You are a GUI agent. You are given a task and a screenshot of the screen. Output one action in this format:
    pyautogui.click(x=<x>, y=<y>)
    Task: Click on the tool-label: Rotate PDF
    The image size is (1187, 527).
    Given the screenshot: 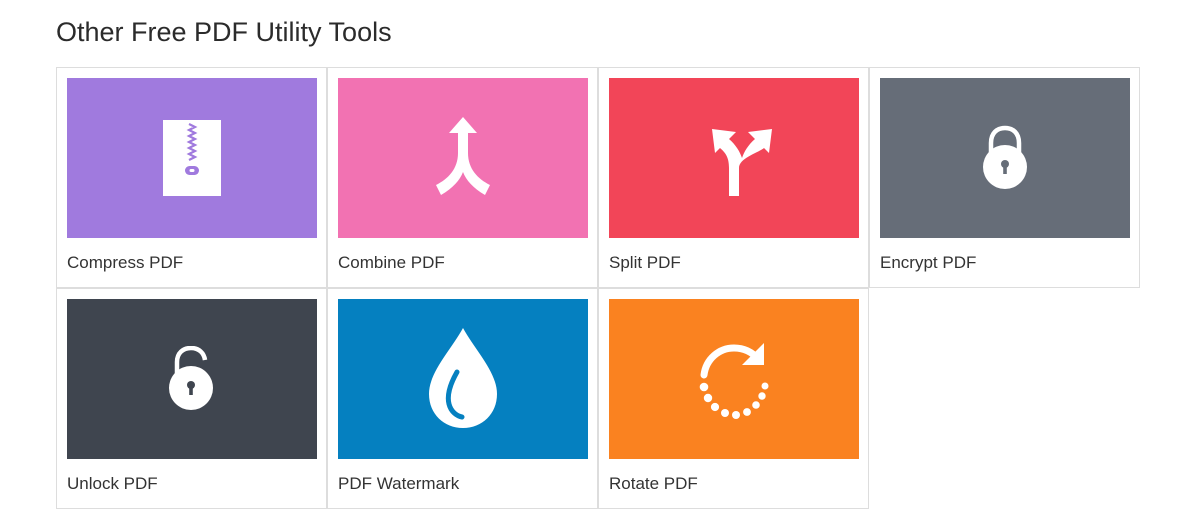 What is the action you would take?
    pyautogui.click(x=653, y=484)
    